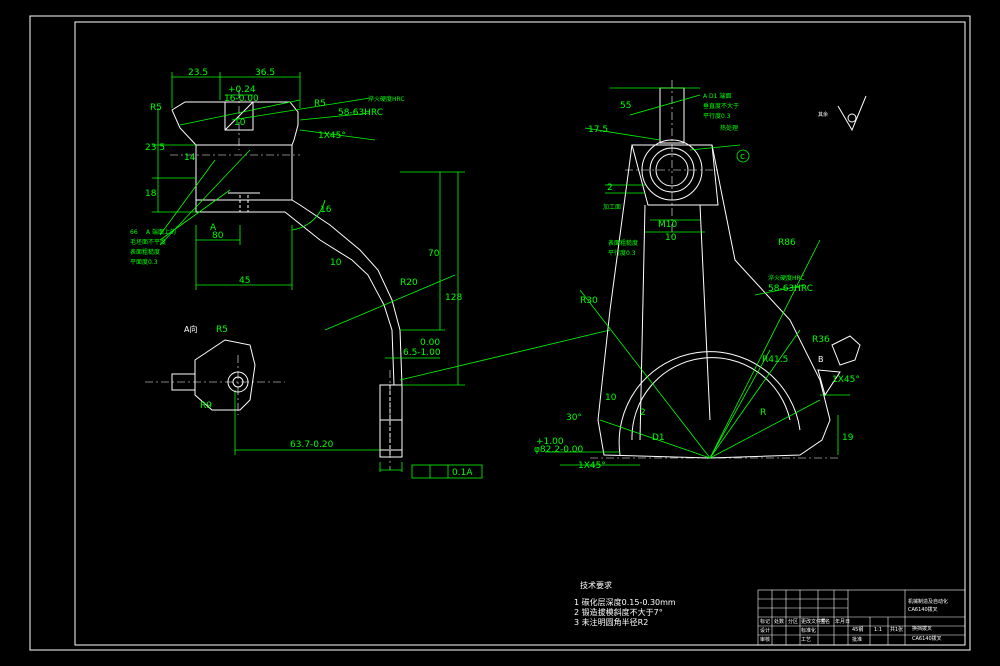 This screenshot has height=666, width=1000. Describe the element at coordinates (821, 359) in the screenshot. I see `detail-b-label: B` at that location.